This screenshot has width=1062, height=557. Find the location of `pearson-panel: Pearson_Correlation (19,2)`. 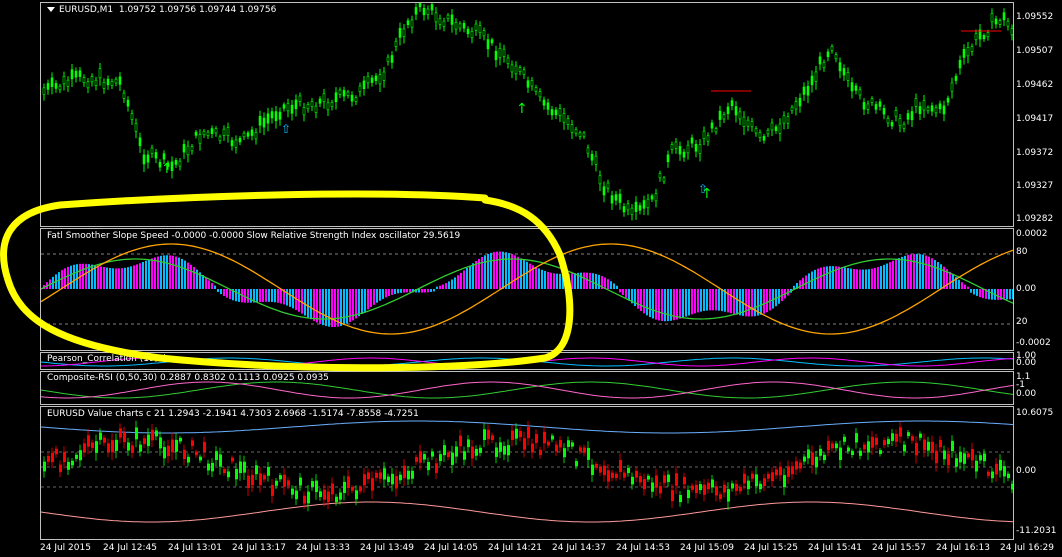

pearson-panel: Pearson_Correlation (19,2) is located at coordinates (527, 361).